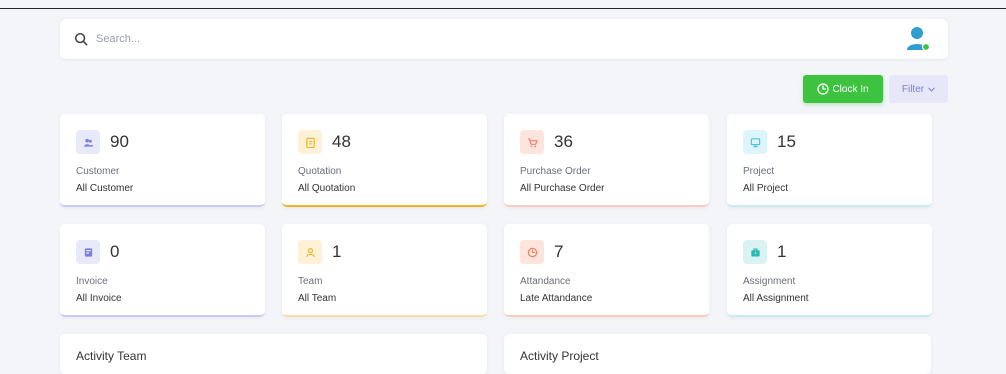  I want to click on card-quotation: 48 Quotation All Quotation, so click(384, 160).